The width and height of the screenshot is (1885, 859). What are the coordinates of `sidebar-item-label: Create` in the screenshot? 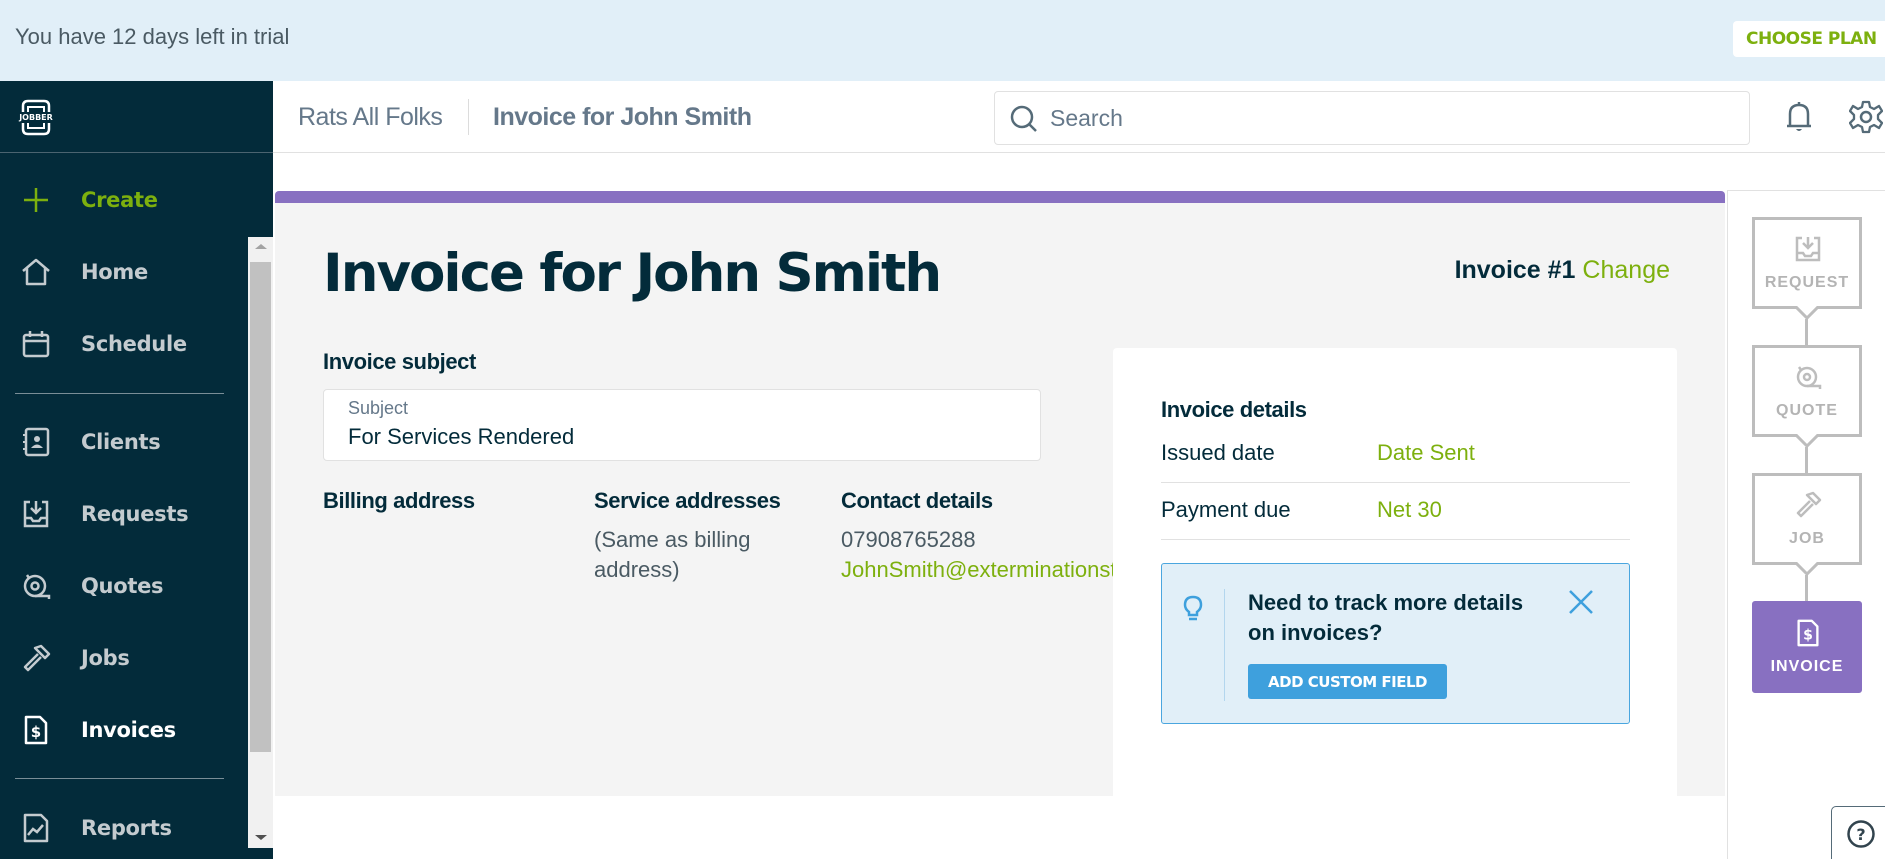 It's located at (119, 200).